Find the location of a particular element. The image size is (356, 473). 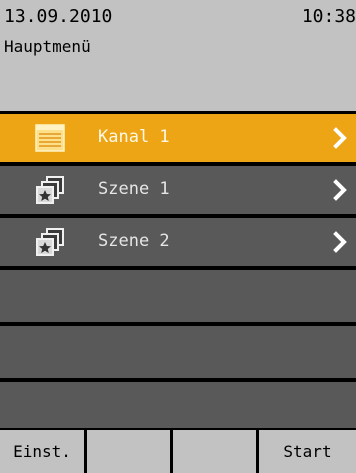

page-title: Hauptmenü is located at coordinates (47, 46).